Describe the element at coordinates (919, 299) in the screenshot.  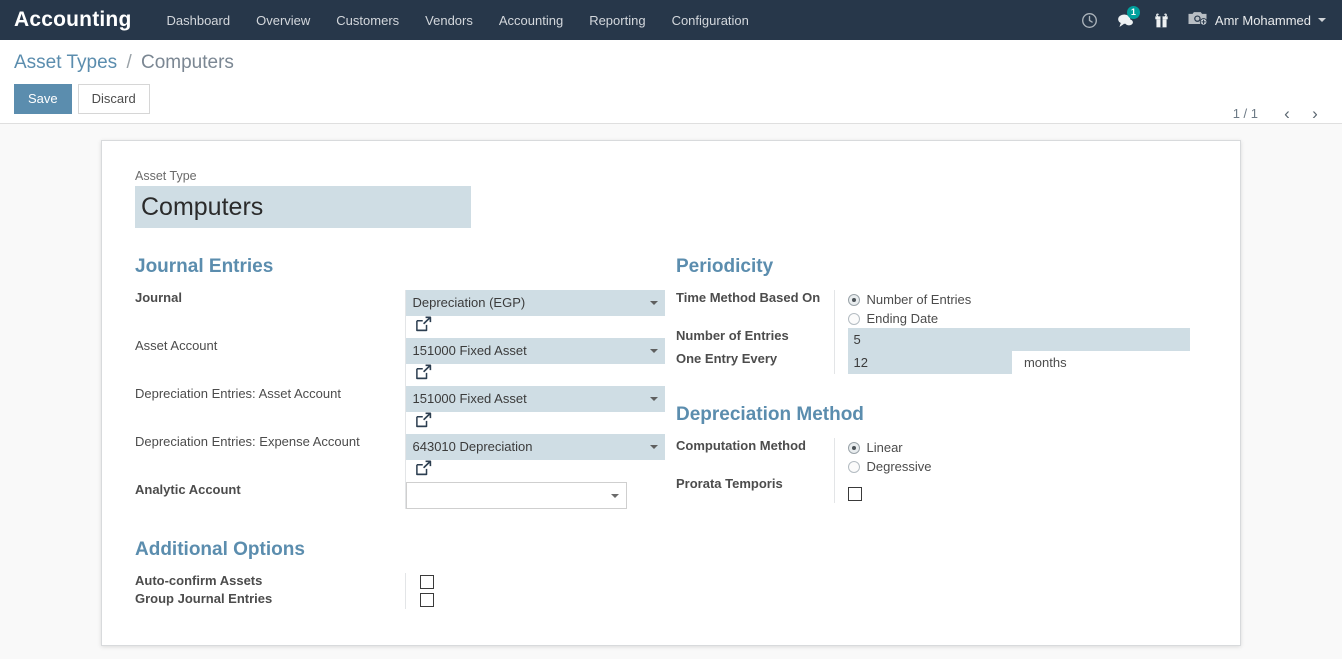
I see `radio-number-of-entries-label: Number of Entries` at that location.